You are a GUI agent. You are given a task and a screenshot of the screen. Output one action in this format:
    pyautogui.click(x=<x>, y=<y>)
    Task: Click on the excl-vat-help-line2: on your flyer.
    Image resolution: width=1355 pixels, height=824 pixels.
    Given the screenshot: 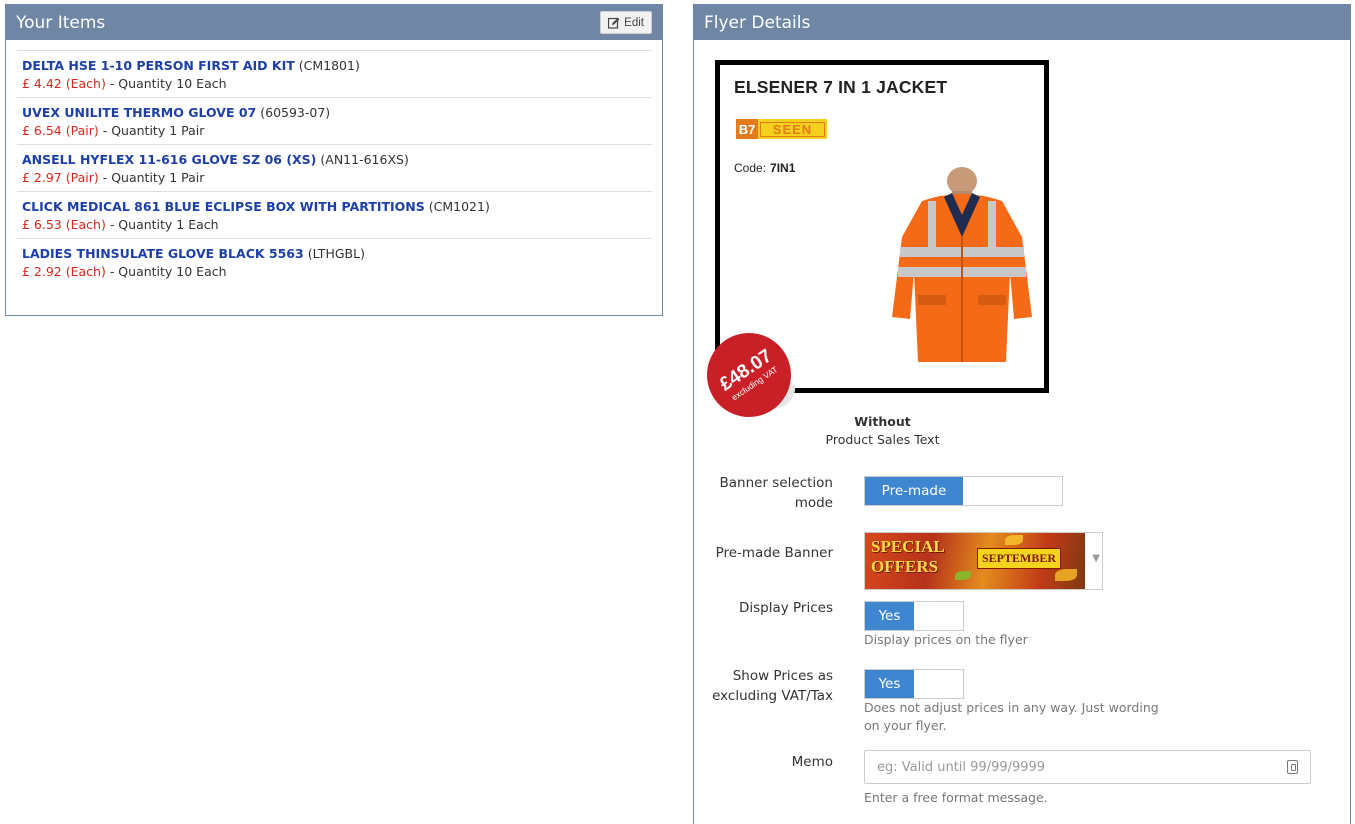 What is the action you would take?
    pyautogui.click(x=905, y=725)
    